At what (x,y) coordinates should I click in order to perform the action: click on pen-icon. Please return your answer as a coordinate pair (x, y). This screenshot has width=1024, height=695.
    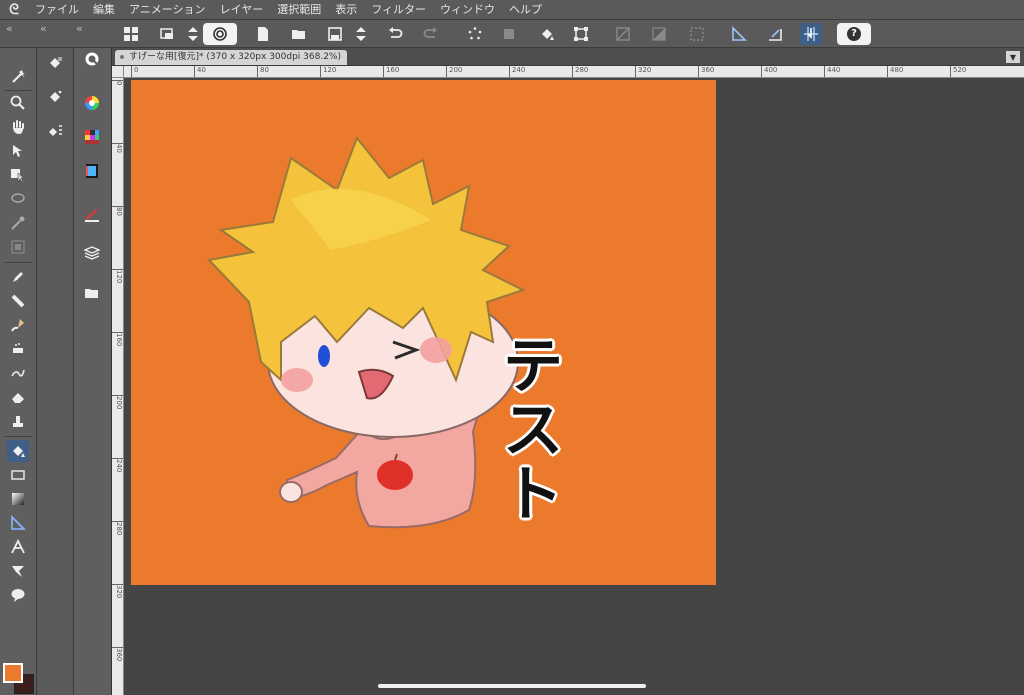
    Looking at the image, I should click on (18, 277).